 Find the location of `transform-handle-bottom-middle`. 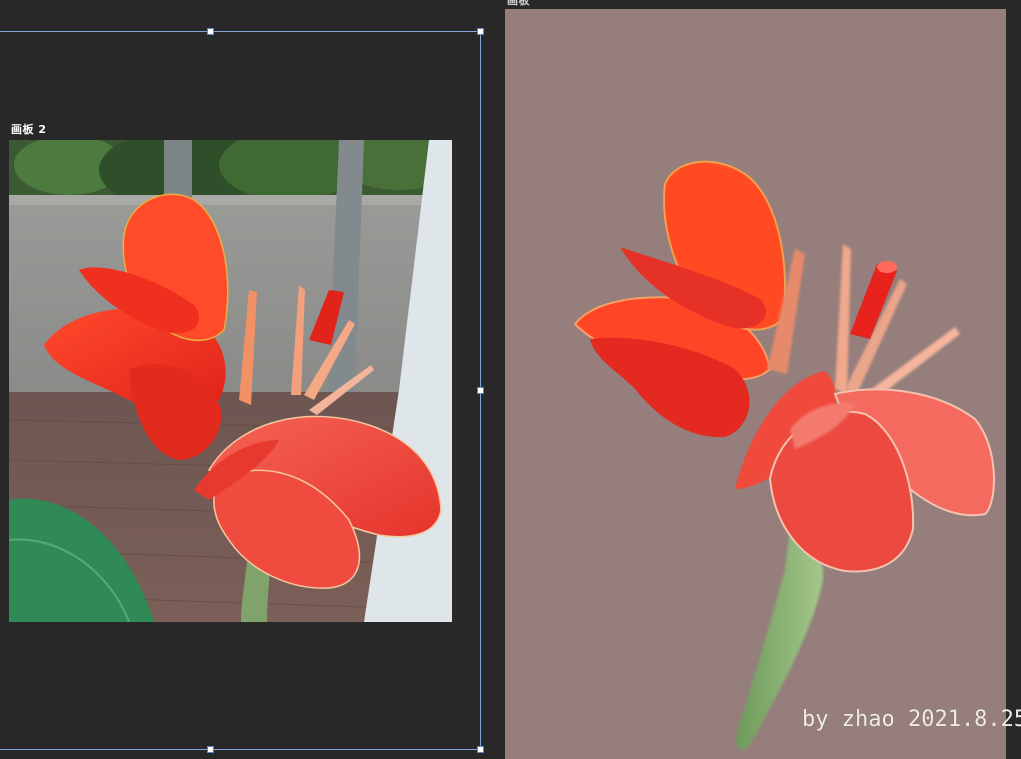

transform-handle-bottom-middle is located at coordinates (210, 749).